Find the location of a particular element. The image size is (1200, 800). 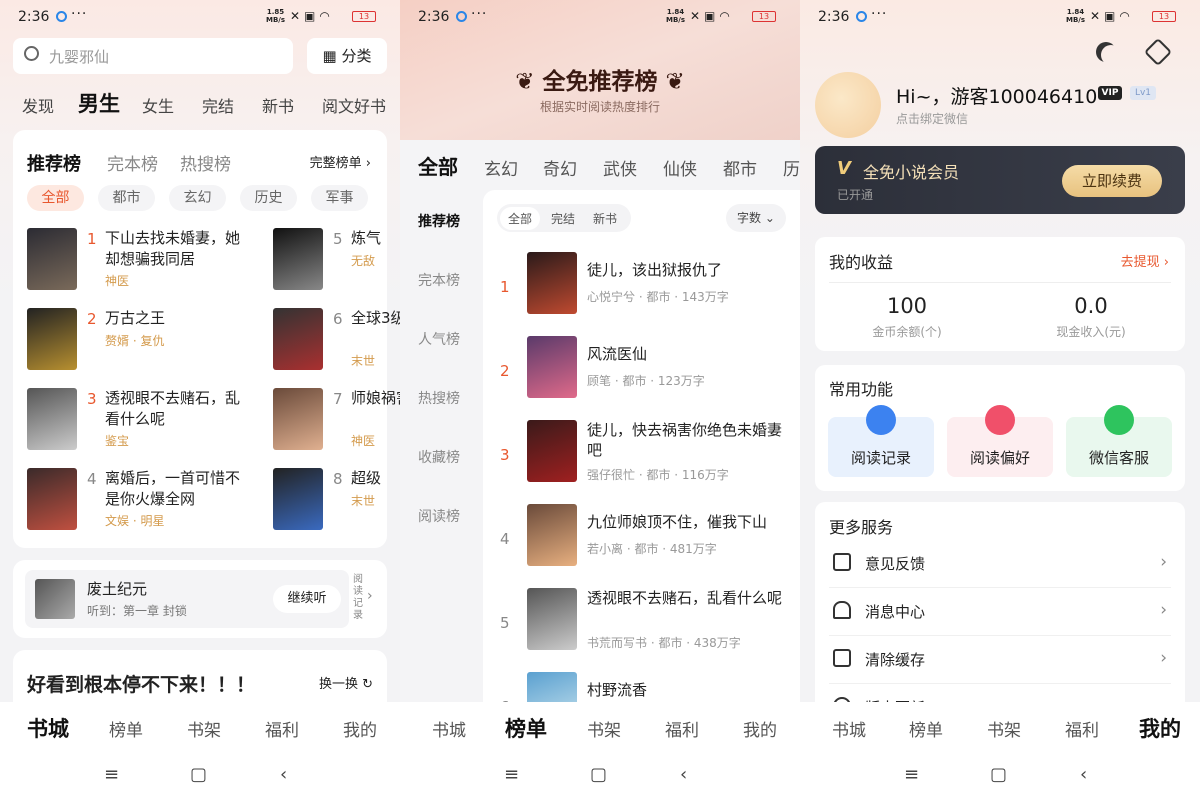

chip-fantasy: 玄幻 is located at coordinates (197, 198).